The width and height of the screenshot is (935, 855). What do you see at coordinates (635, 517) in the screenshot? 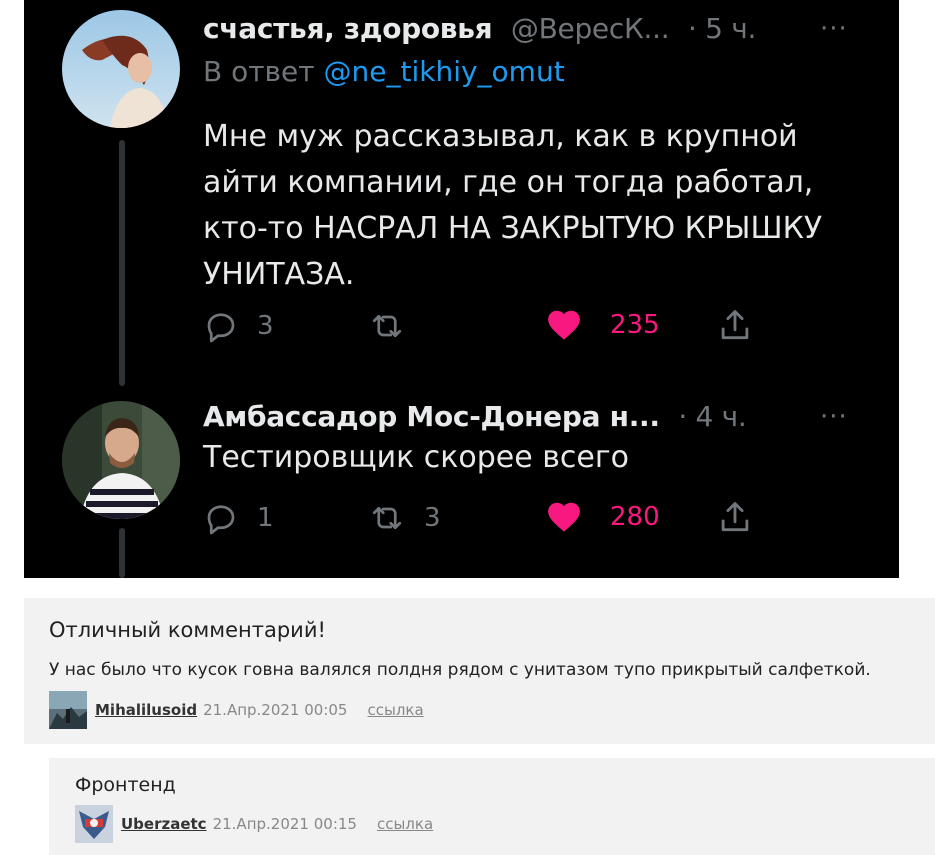
I see `like-count: 280` at bounding box center [635, 517].